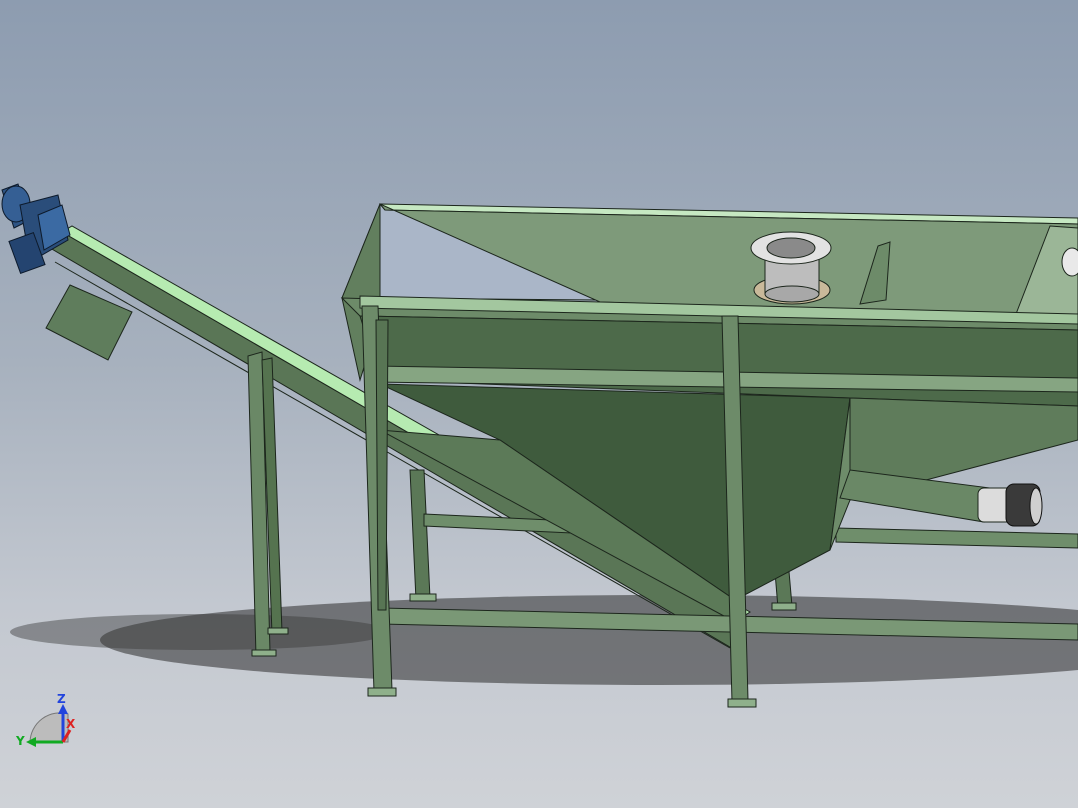 Image resolution: width=1078 pixels, height=808 pixels. I want to click on small-motor-icon, so click(1010, 505).